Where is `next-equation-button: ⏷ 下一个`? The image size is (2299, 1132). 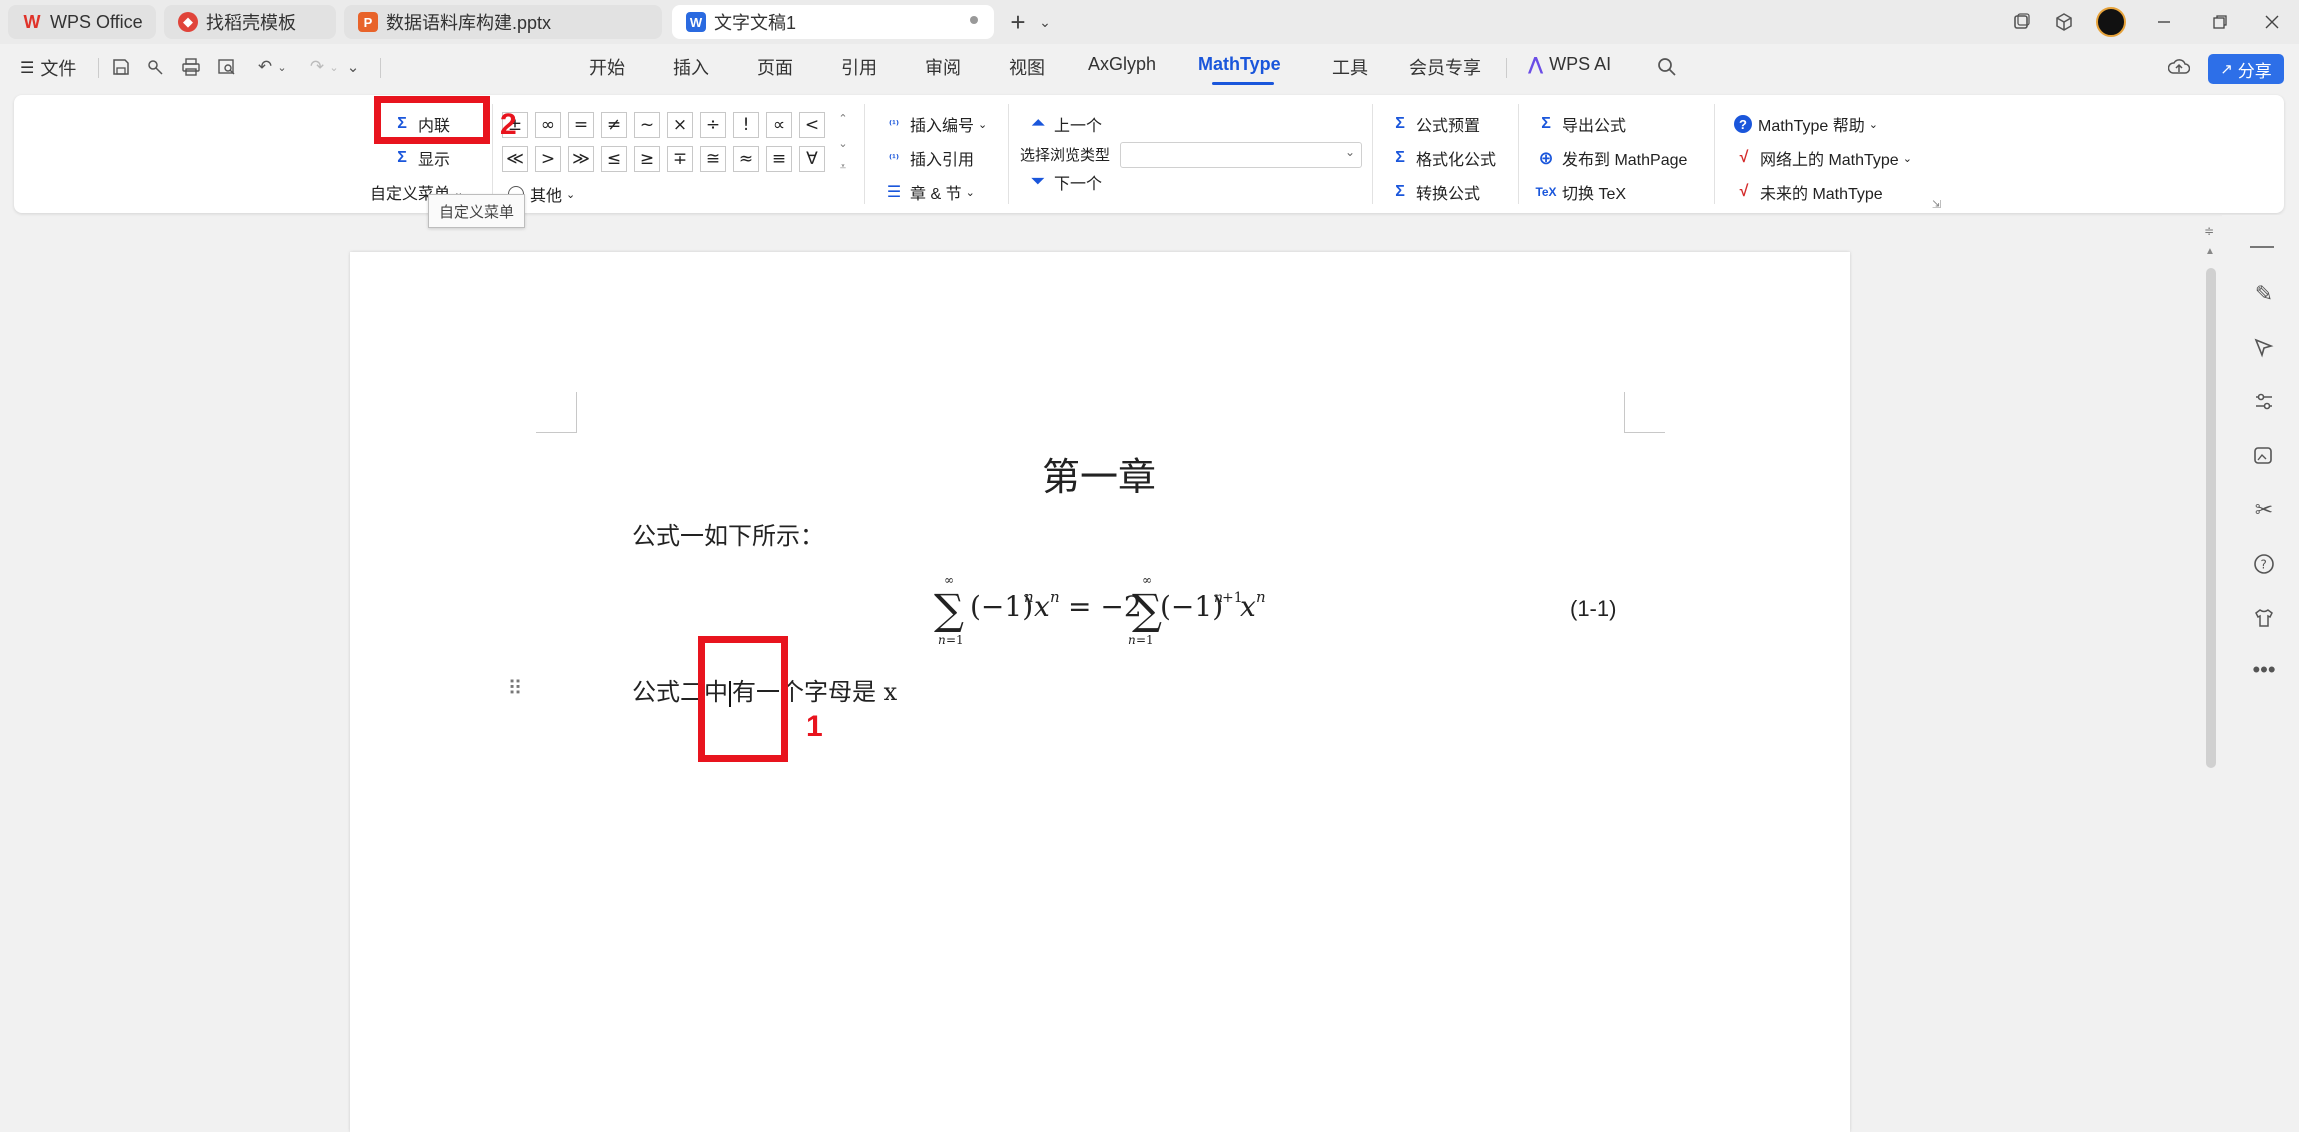 next-equation-button: ⏷ 下一个 is located at coordinates (1065, 182).